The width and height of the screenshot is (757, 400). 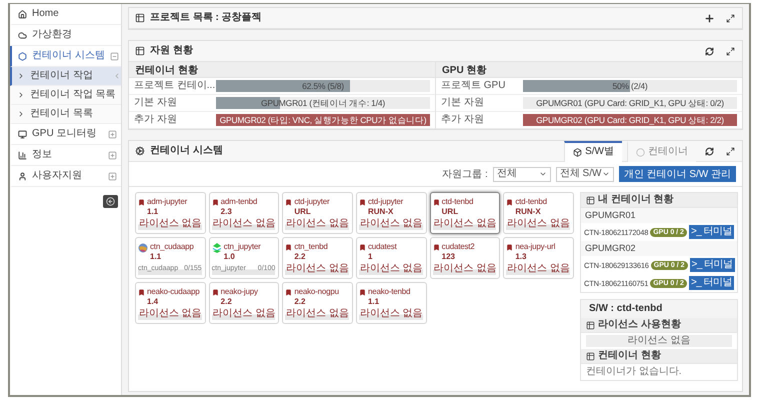 What do you see at coordinates (585, 174) in the screenshot?
I see `dropdown: 전체 S/W` at bounding box center [585, 174].